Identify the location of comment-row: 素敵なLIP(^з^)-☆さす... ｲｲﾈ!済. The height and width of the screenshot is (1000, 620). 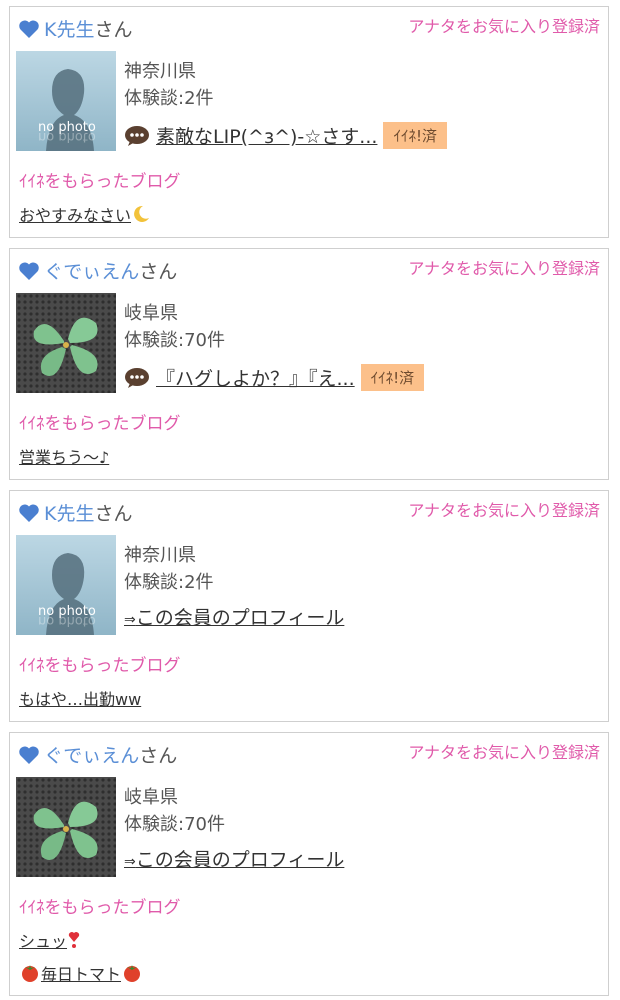
(285, 135).